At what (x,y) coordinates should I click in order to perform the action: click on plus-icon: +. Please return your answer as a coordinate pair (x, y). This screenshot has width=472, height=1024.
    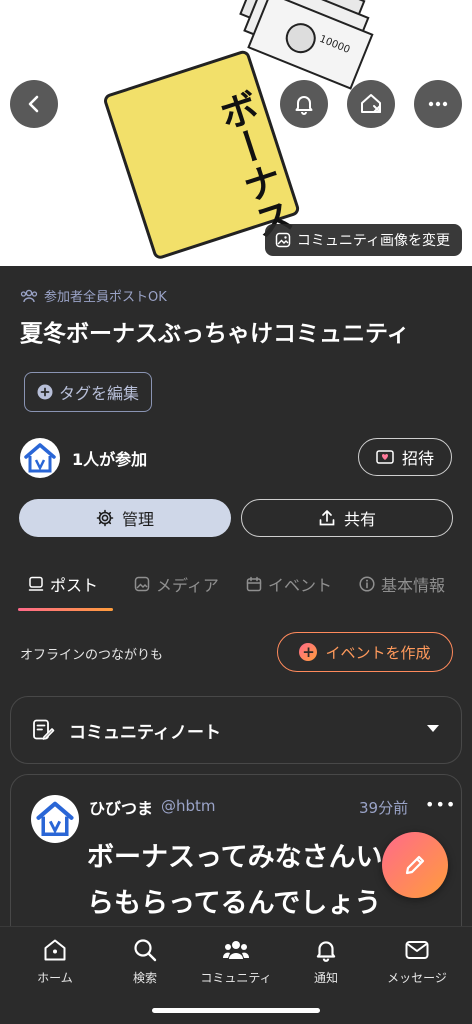
    Looking at the image, I should click on (308, 652).